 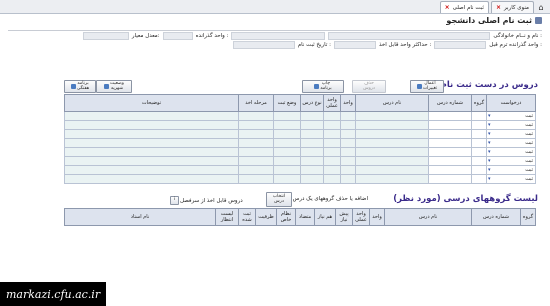 I want to click on tab-user-menu: × منوی کاربر, so click(x=512, y=7).